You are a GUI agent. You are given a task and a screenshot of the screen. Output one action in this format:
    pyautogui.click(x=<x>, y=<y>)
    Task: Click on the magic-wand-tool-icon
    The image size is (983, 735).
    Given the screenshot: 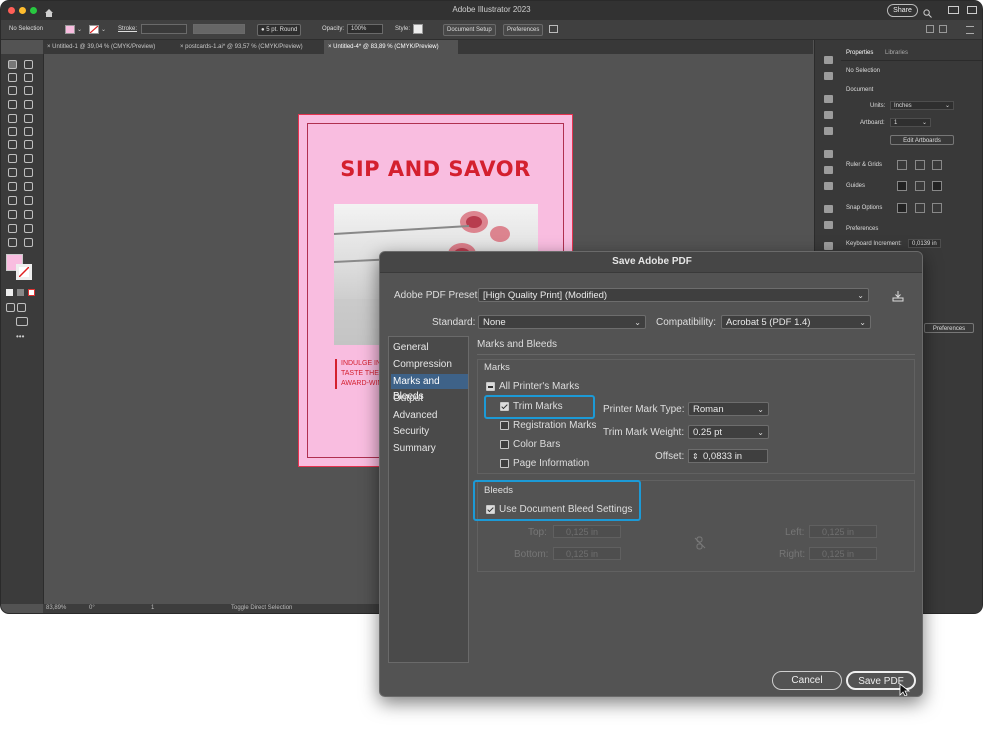 What is the action you would take?
    pyautogui.click(x=12, y=77)
    